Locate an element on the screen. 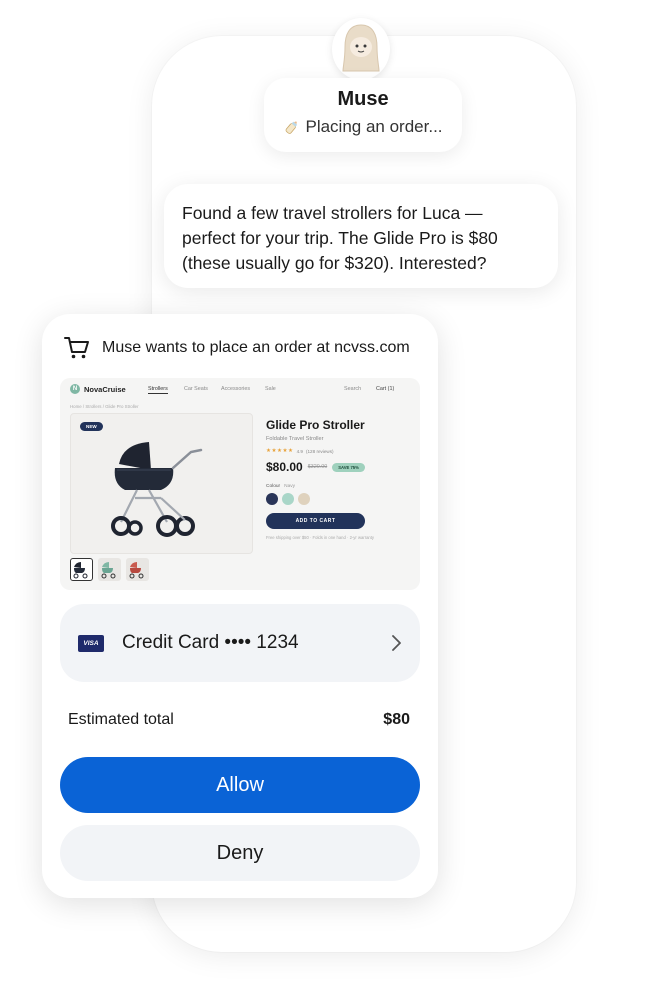 The height and width of the screenshot is (983, 658). colour-value: Navy is located at coordinates (290, 486).